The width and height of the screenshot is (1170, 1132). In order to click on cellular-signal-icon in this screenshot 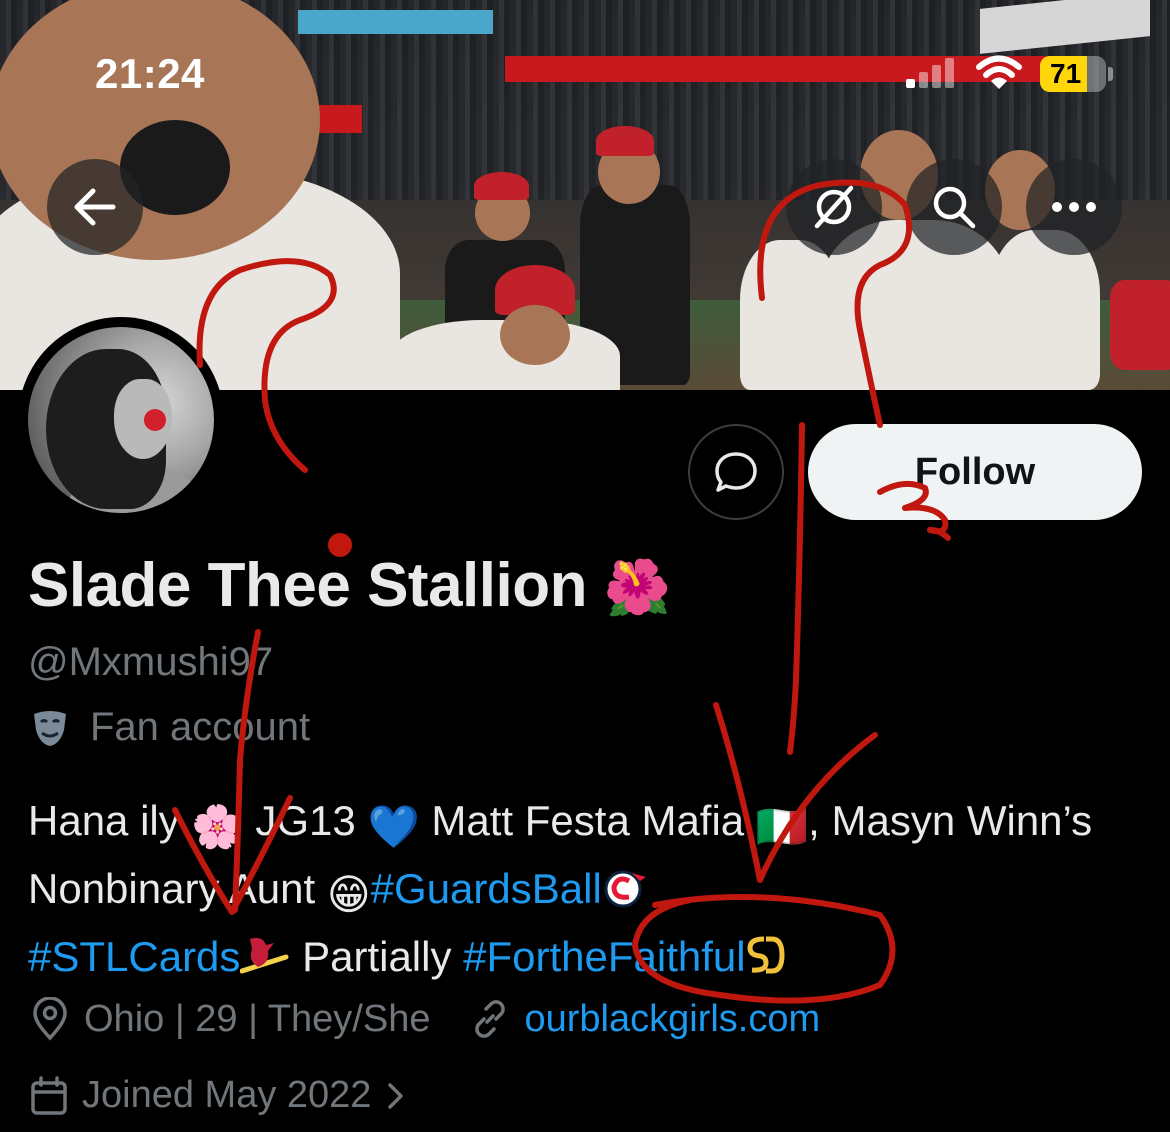, I will do `click(934, 73)`.